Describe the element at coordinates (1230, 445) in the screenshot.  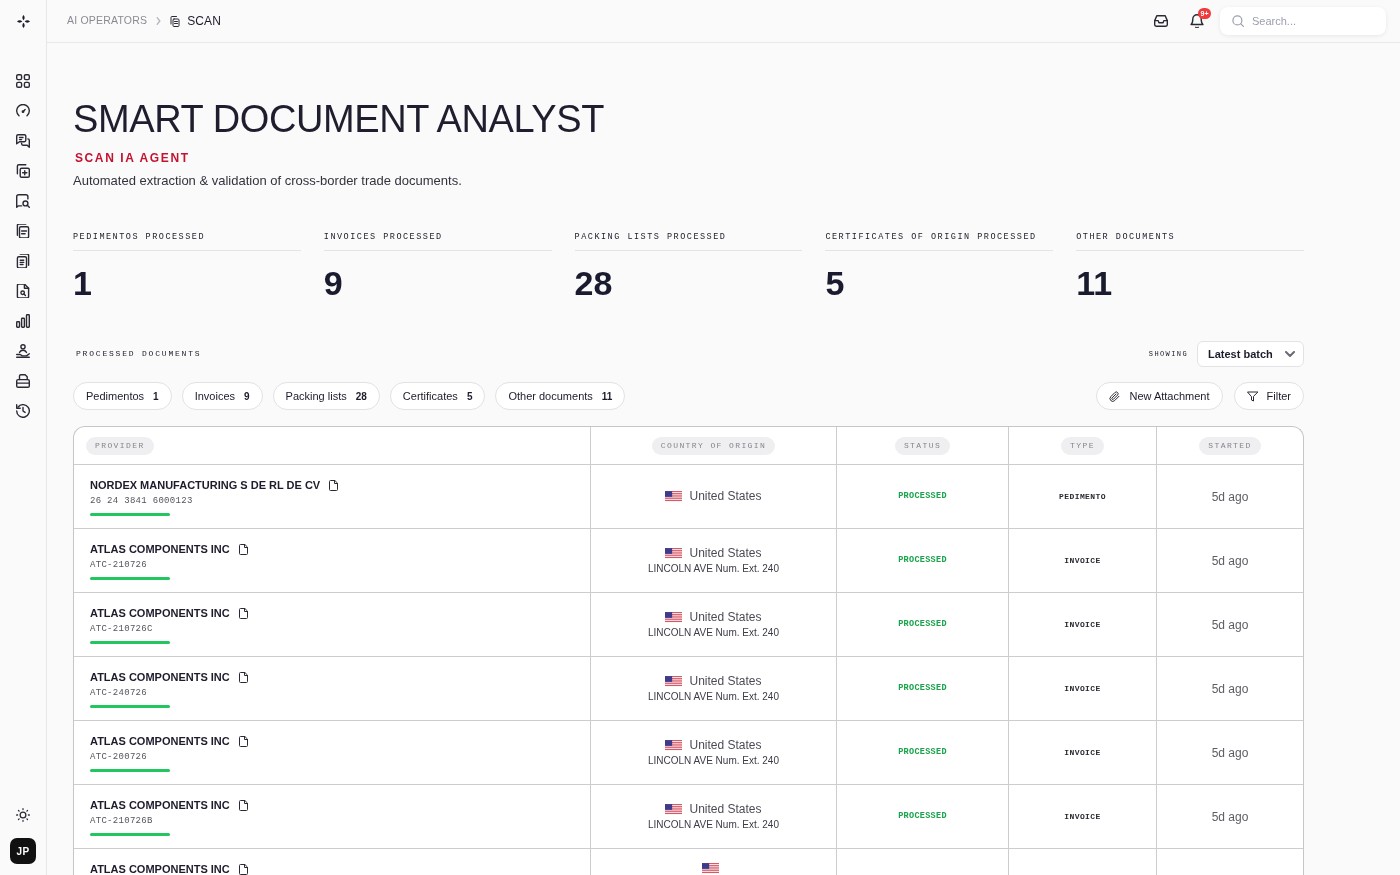
I see `column-header: STARTED` at that location.